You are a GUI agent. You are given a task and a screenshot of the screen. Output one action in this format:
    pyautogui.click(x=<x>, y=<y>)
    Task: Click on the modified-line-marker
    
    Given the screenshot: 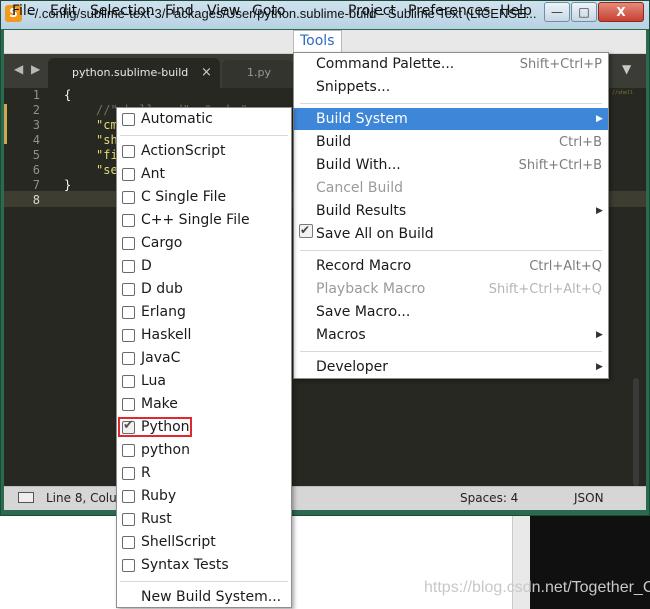 What is the action you would take?
    pyautogui.click(x=5, y=124)
    